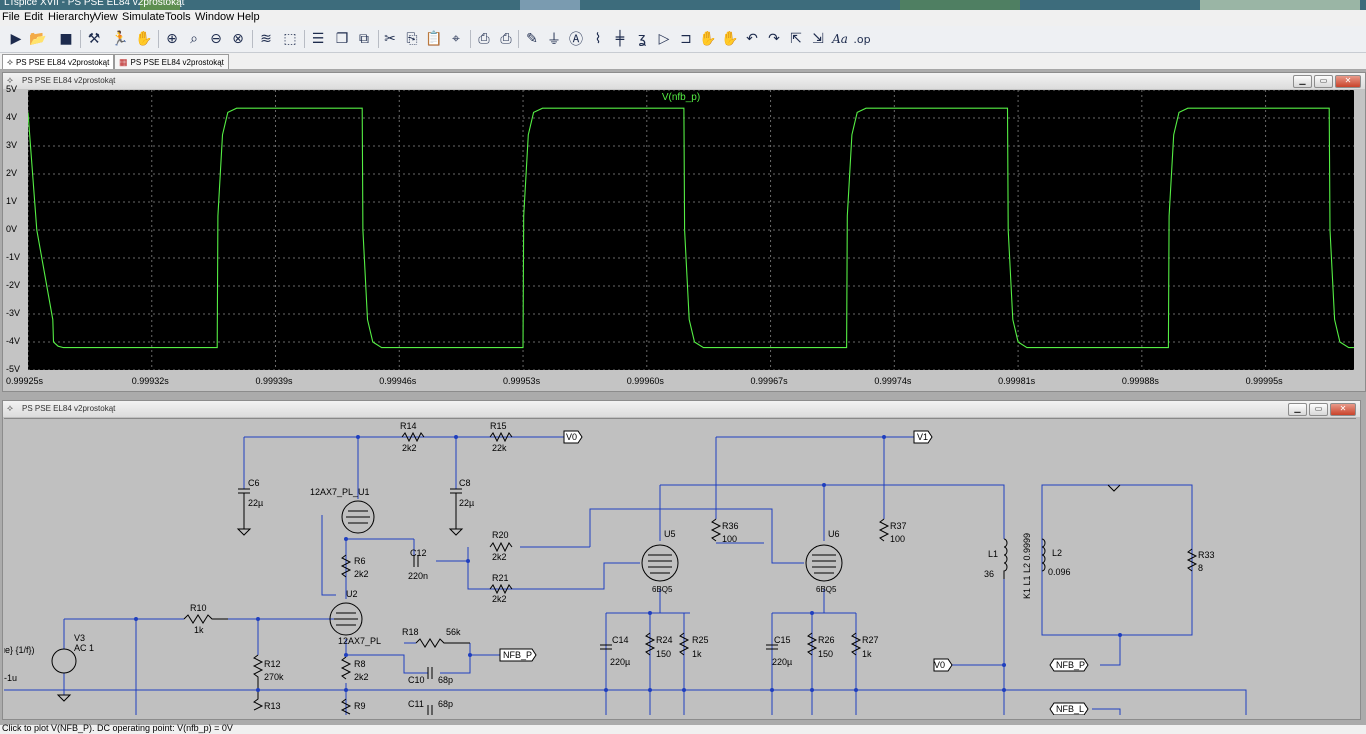  Describe the element at coordinates (730, 39) in the screenshot. I see `mirror-icon: ✋` at that location.